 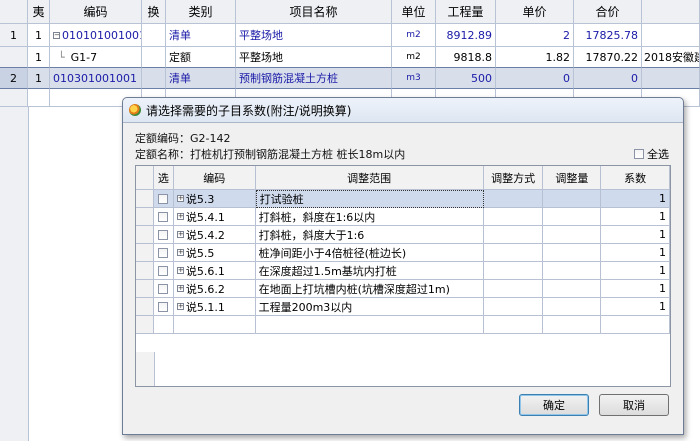 I want to click on qty-cell: 500, so click(x=466, y=78).